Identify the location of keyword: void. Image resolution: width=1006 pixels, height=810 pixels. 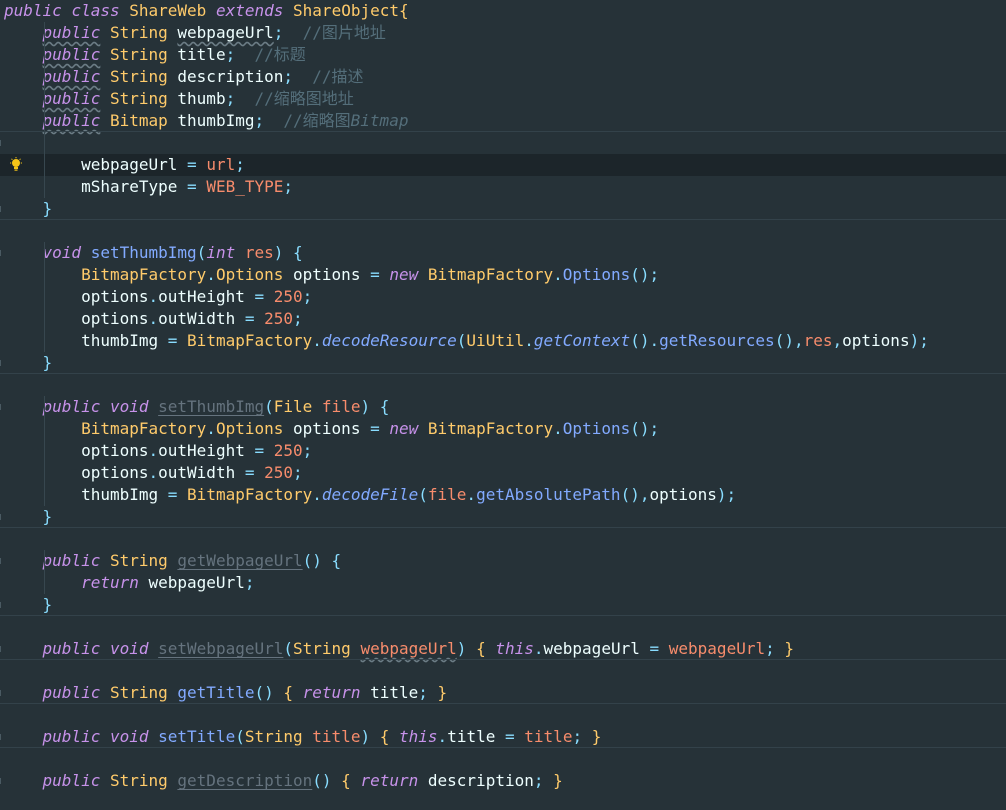
(129, 648).